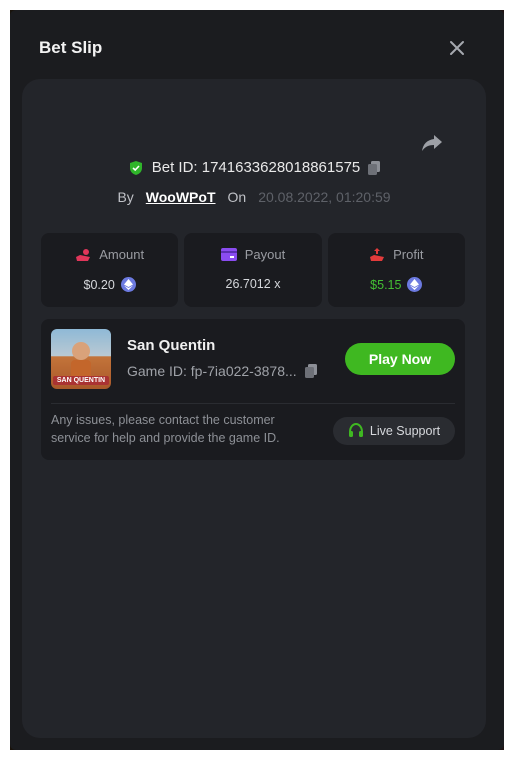 The height and width of the screenshot is (758, 512). I want to click on divider, so click(253, 403).